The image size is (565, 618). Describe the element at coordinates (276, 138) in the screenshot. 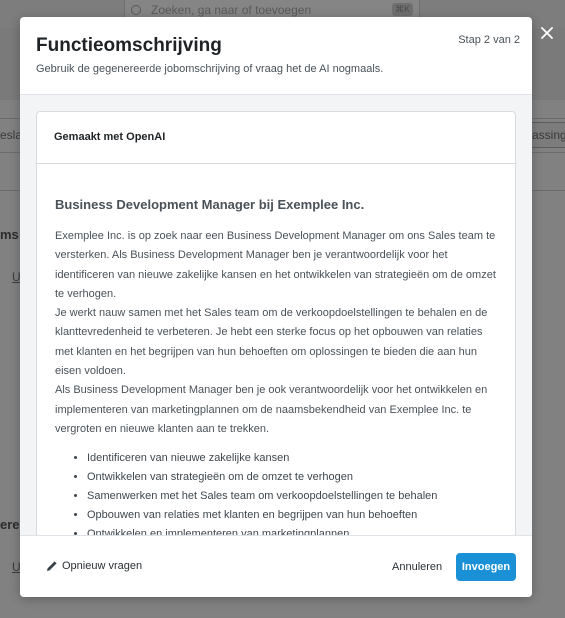

I see `card-header: Gemaakt met OpenAI` at that location.